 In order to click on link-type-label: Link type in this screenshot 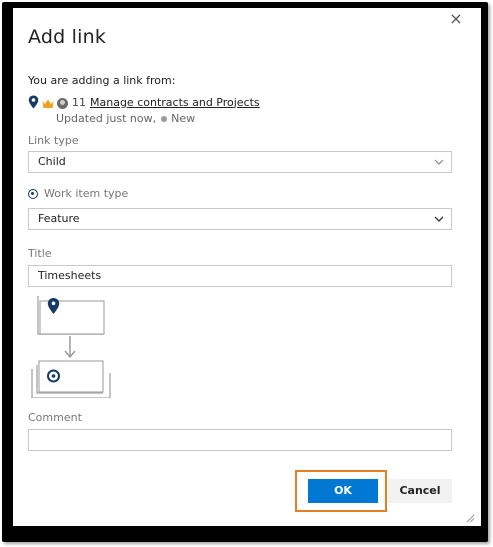, I will do `click(53, 140)`.